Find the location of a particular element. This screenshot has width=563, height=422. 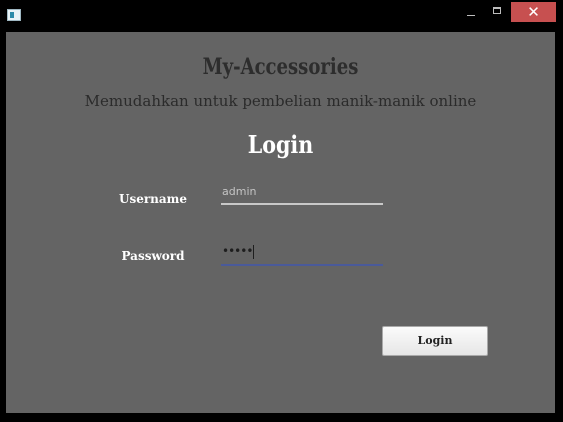

text-caret is located at coordinates (254, 251).